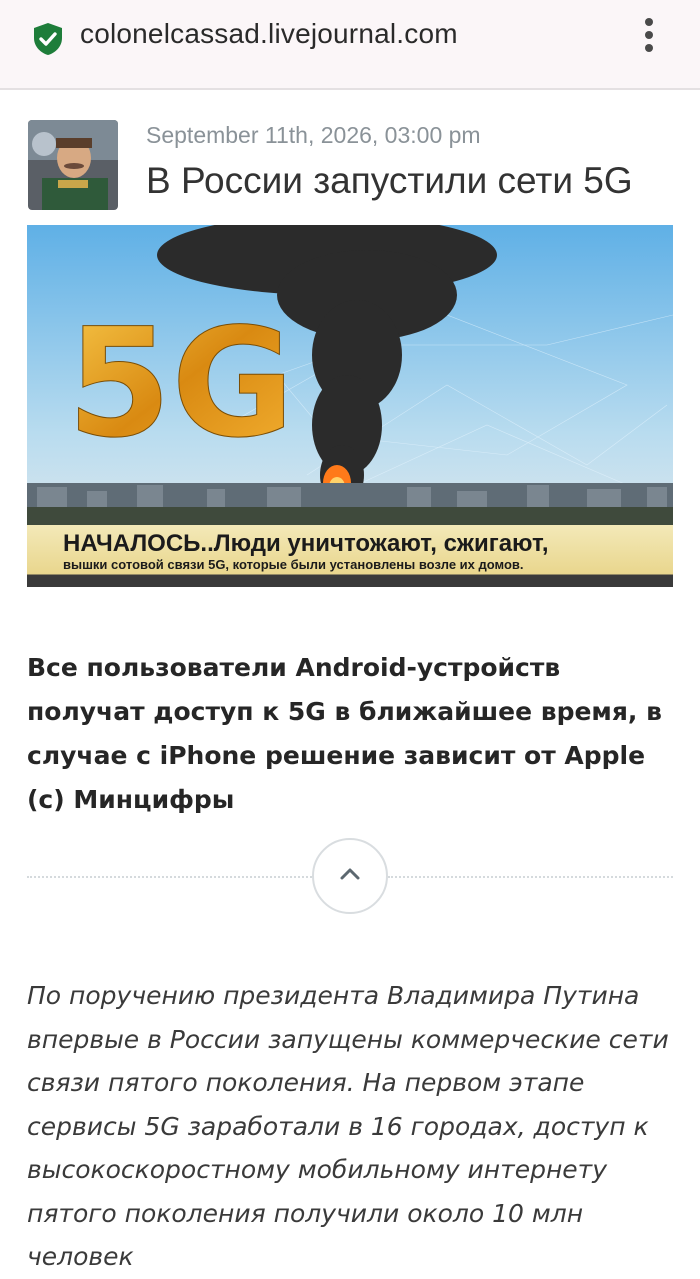 The image size is (700, 1279). Describe the element at coordinates (306, 543) in the screenshot. I see `image-caption-line1: НАЧАЛОСЬ..Люди уничтожают, сжигают,` at that location.